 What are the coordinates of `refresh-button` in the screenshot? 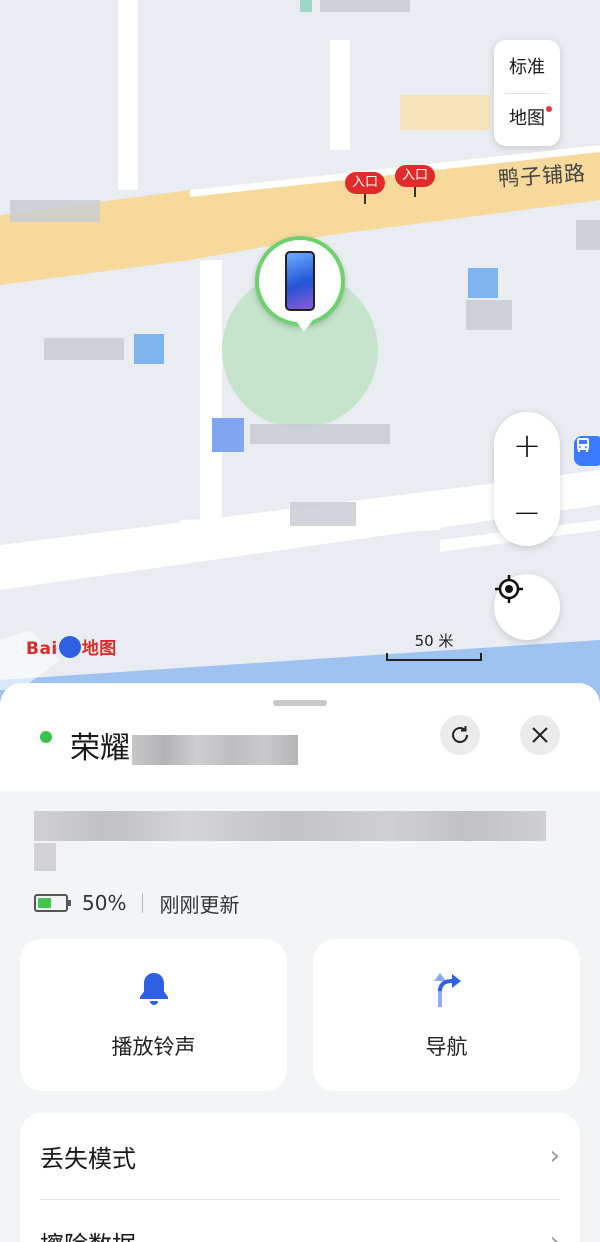 It's located at (460, 735).